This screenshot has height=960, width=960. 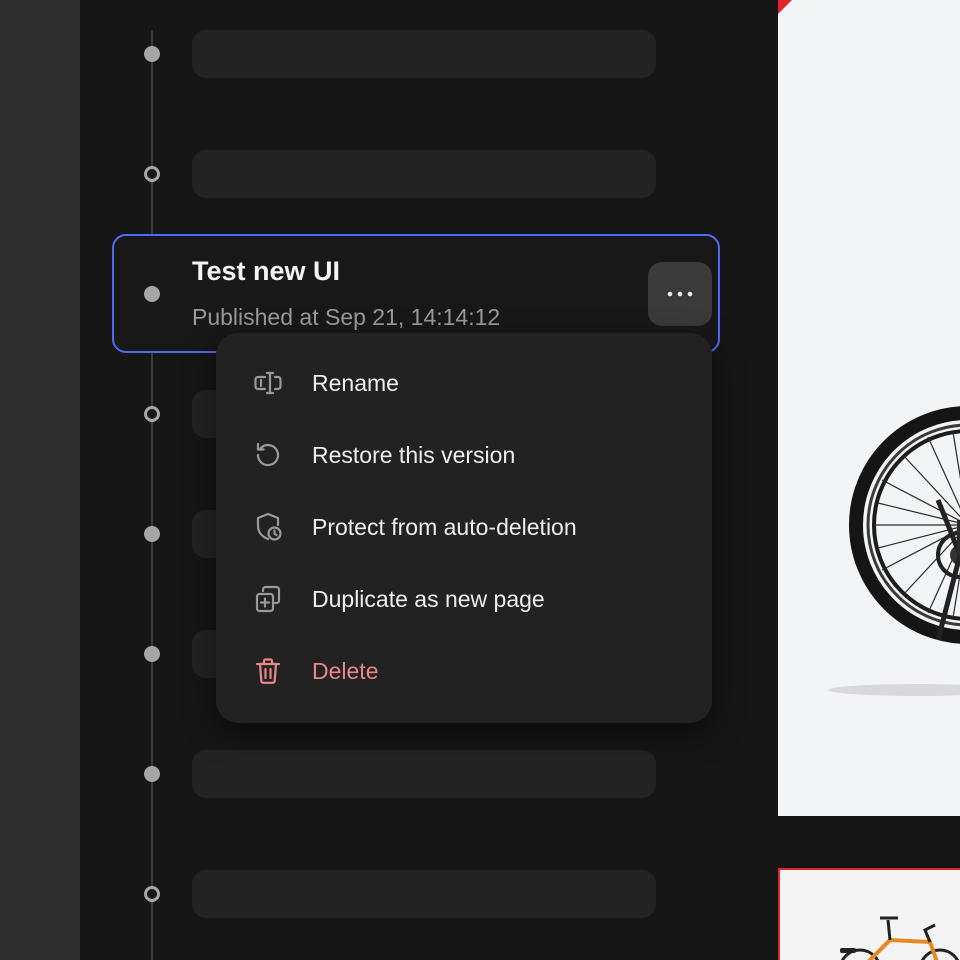 I want to click on menu-item-duplicate-page: Duplicate as new page, so click(x=464, y=599).